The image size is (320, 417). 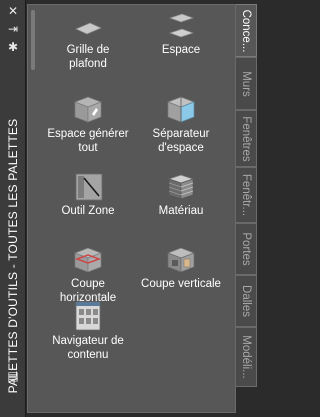 I want to click on horizontal-section-icon, so click(x=88, y=260).